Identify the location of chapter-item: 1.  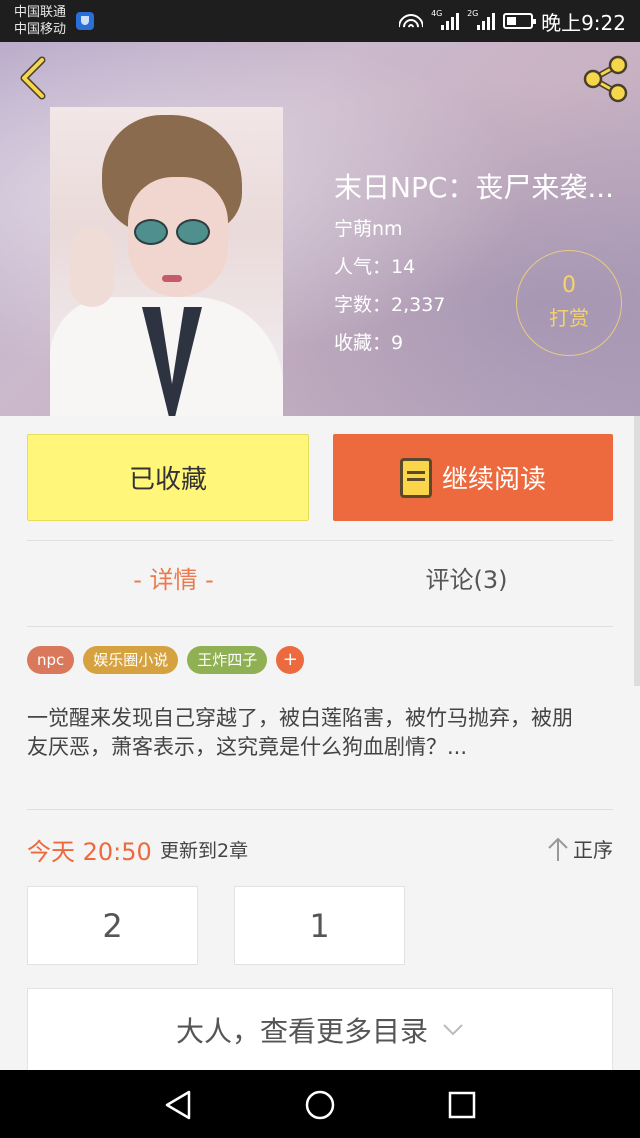
(319, 925).